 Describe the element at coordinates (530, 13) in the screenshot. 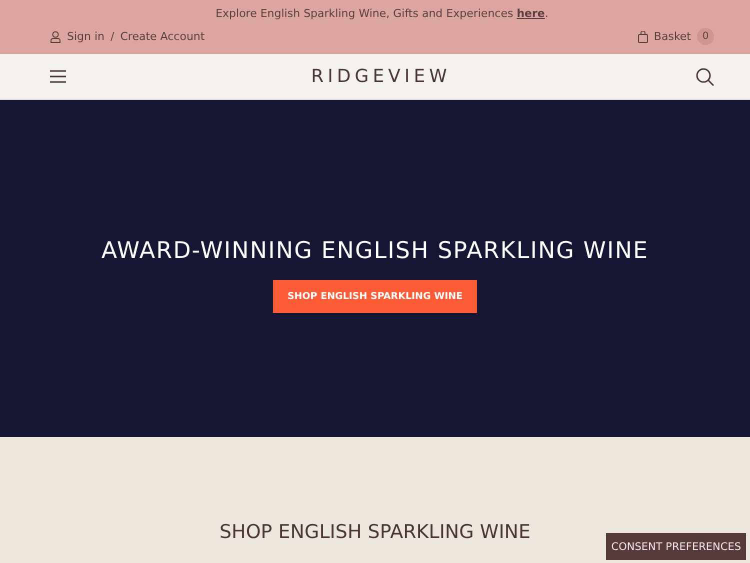

I see `here-link: here` at that location.